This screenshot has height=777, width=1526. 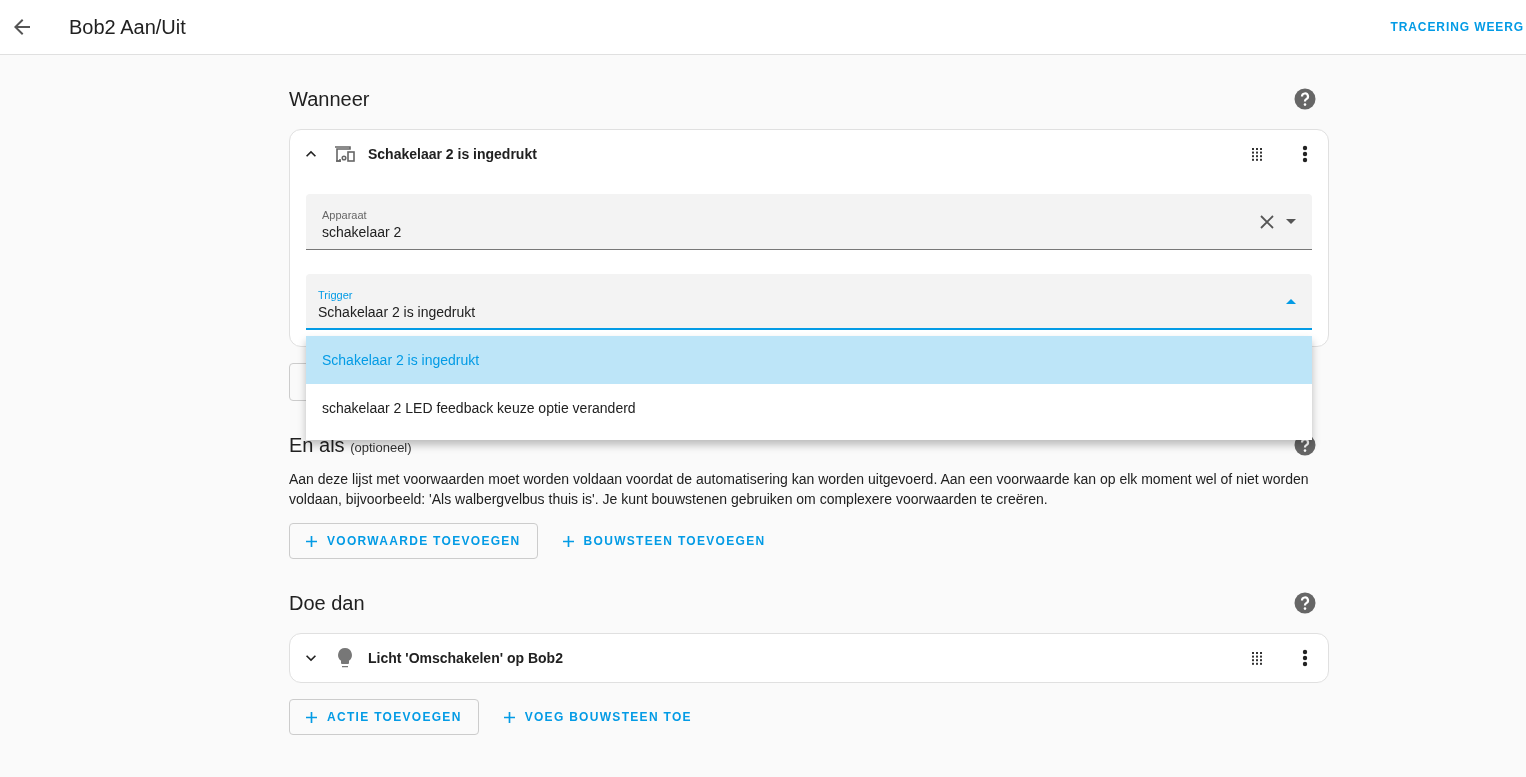 I want to click on card-title: Schakelaar 2 is ingedrukt, so click(x=452, y=154).